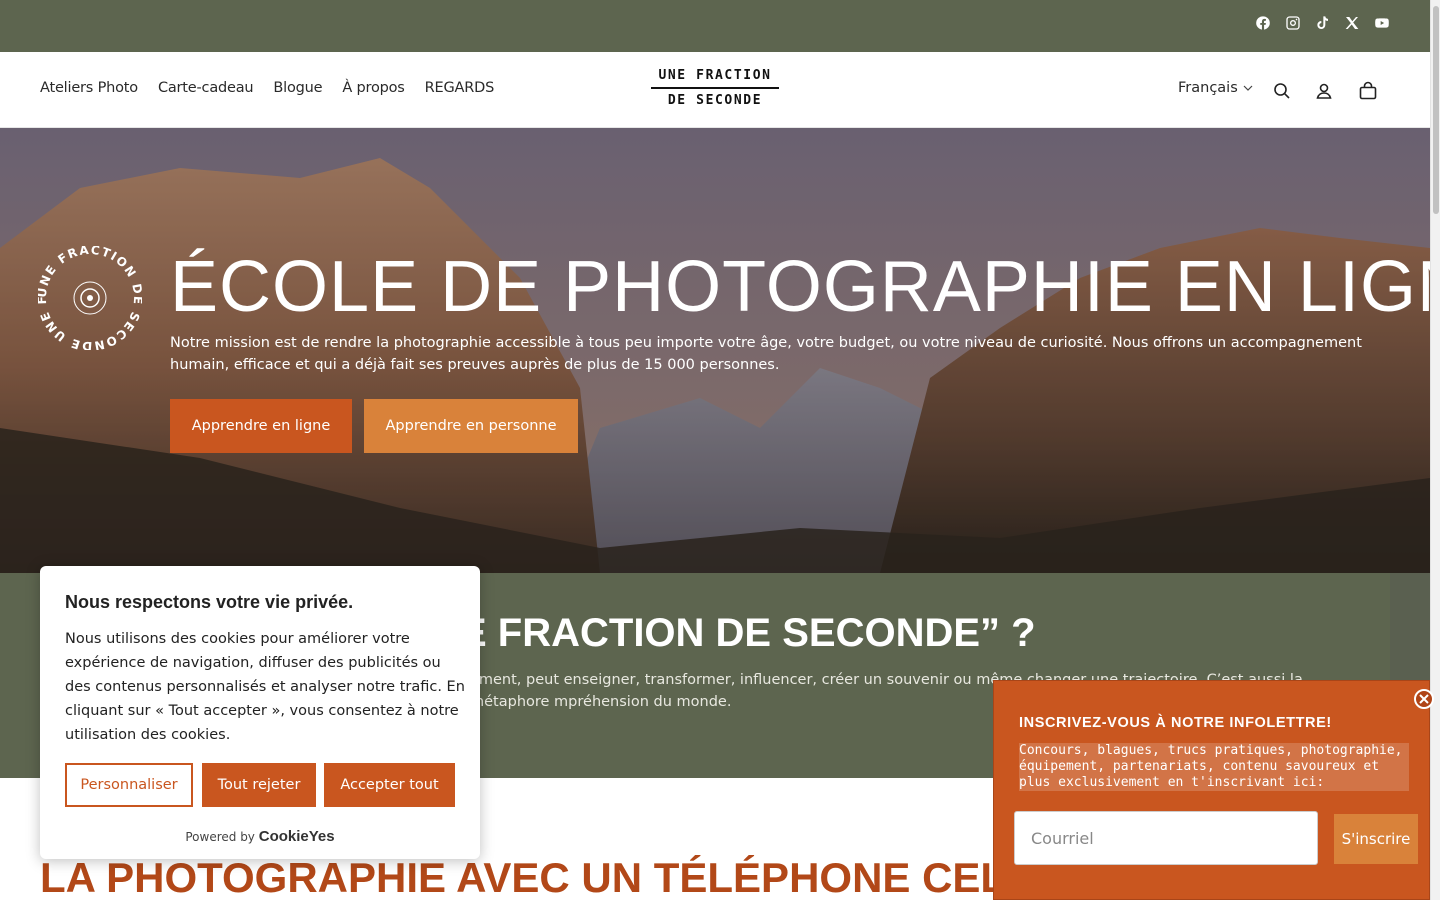 The height and width of the screenshot is (900, 1440). I want to click on customize-button: Personnaliser, so click(129, 785).